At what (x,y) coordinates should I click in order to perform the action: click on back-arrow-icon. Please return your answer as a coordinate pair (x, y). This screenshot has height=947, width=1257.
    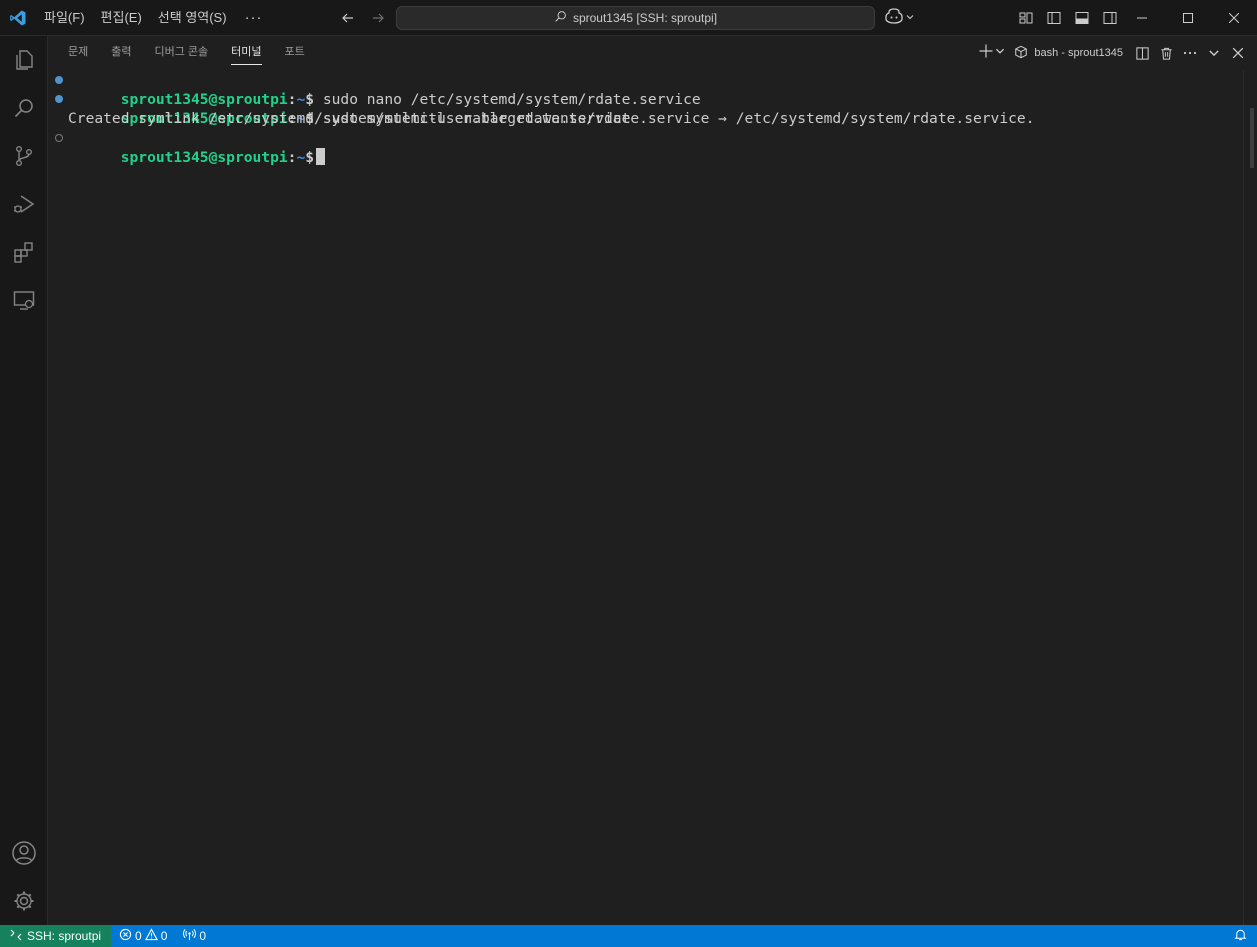
    Looking at the image, I should click on (348, 18).